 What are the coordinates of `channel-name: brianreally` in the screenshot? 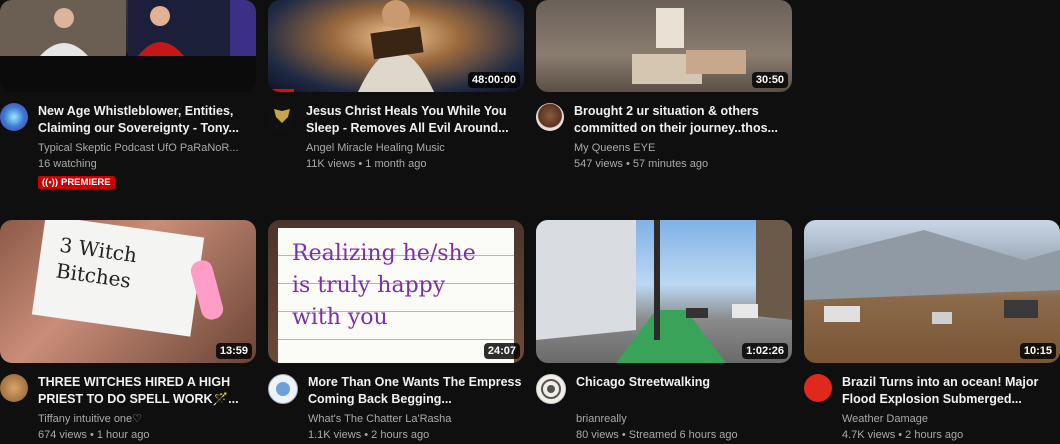 It's located at (684, 419).